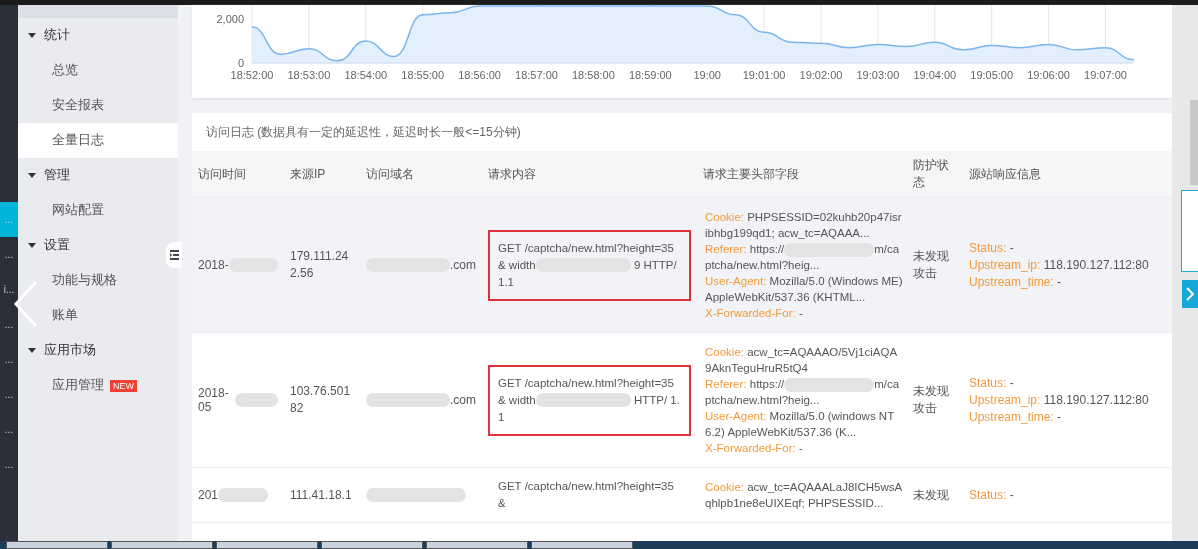 This screenshot has width=1198, height=549. Describe the element at coordinates (240, 63) in the screenshot. I see `y-tick-label: 0` at that location.